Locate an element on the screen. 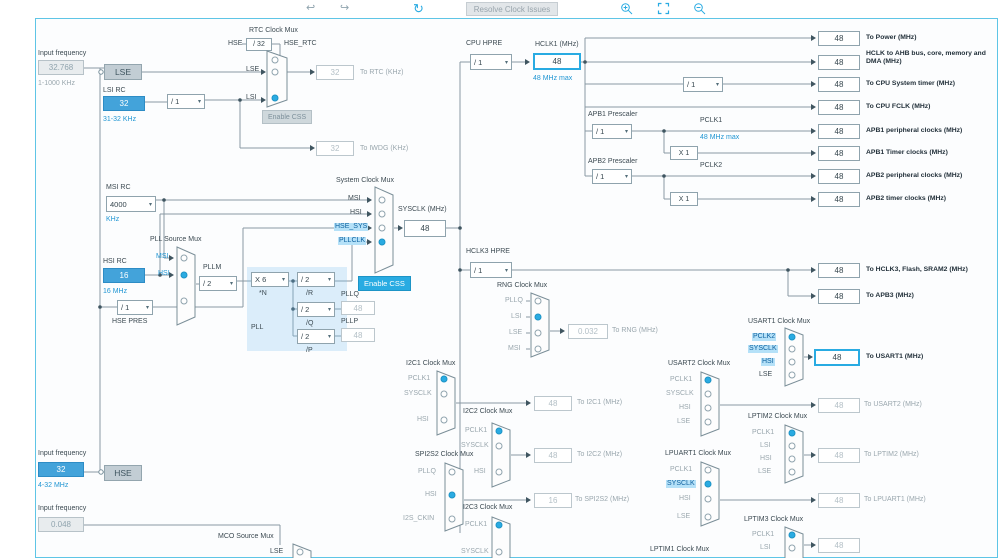 The height and width of the screenshot is (558, 998). hse-block: HSE is located at coordinates (123, 473).